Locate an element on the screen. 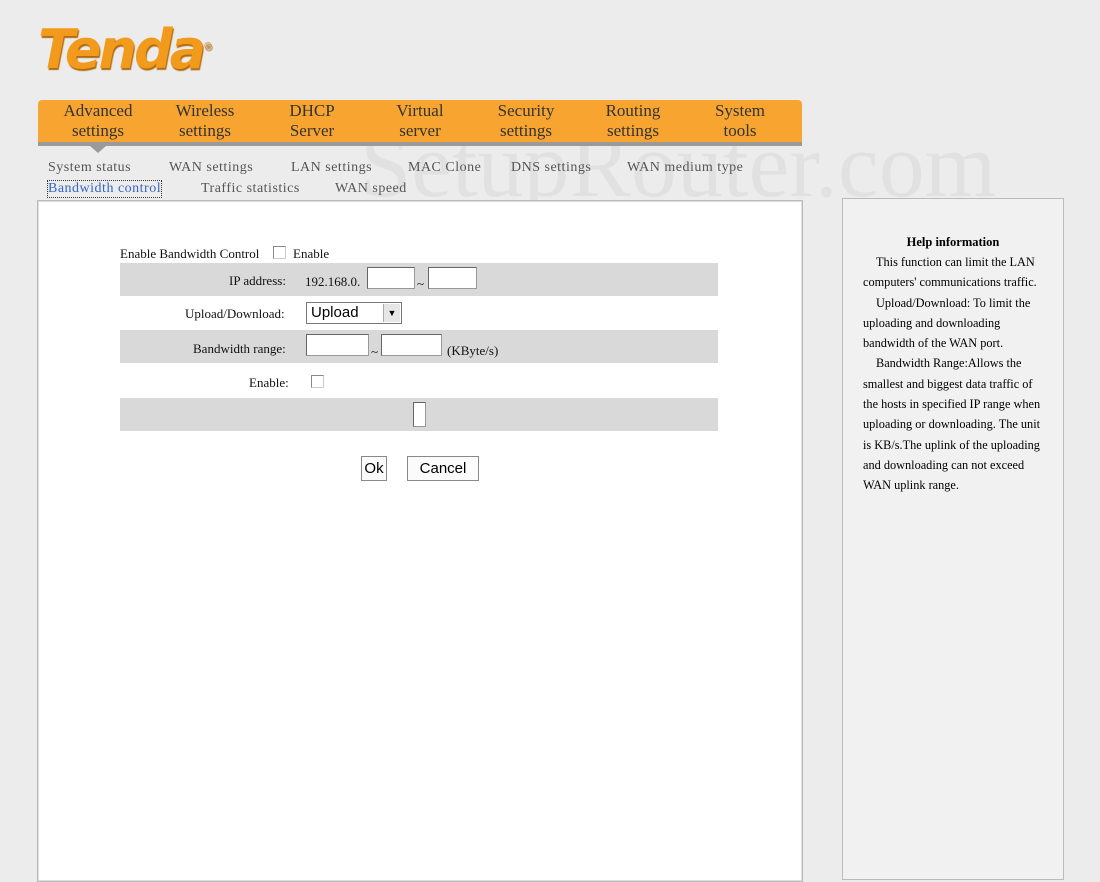  enable-checkbox is located at coordinates (317, 381).